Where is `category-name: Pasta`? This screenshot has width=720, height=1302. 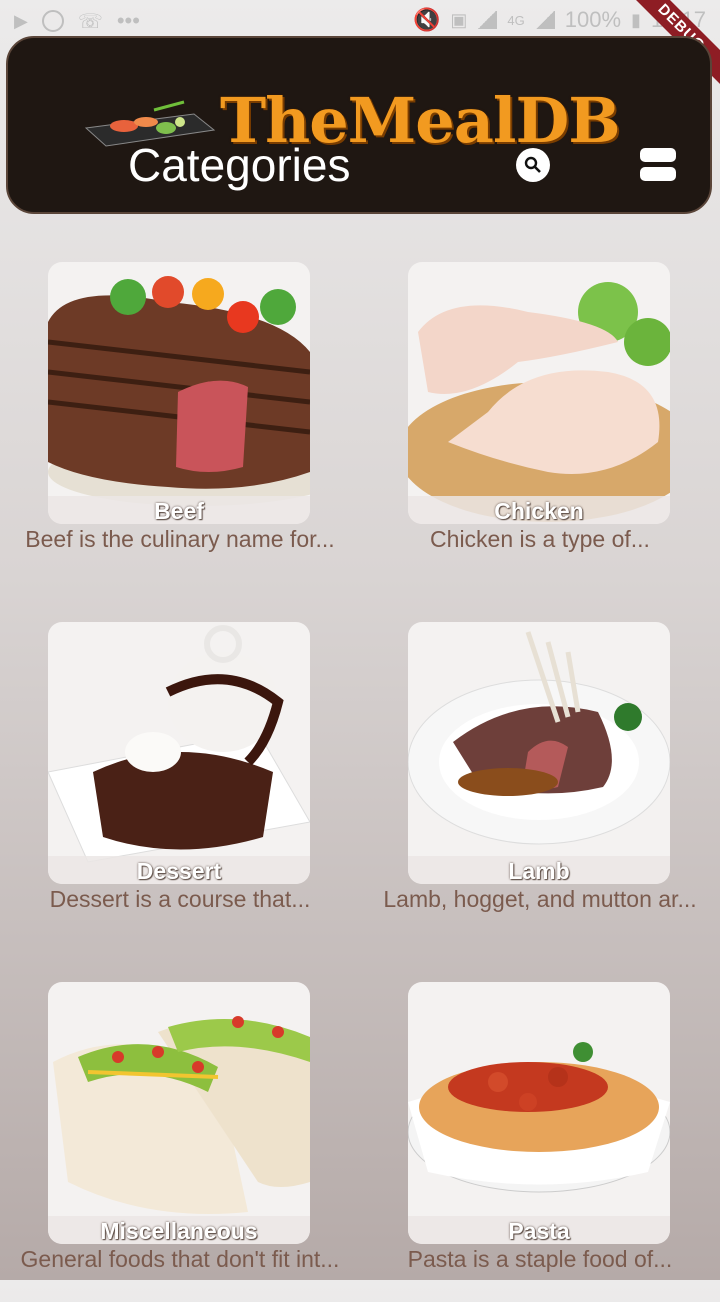 category-name: Pasta is located at coordinates (539, 1231).